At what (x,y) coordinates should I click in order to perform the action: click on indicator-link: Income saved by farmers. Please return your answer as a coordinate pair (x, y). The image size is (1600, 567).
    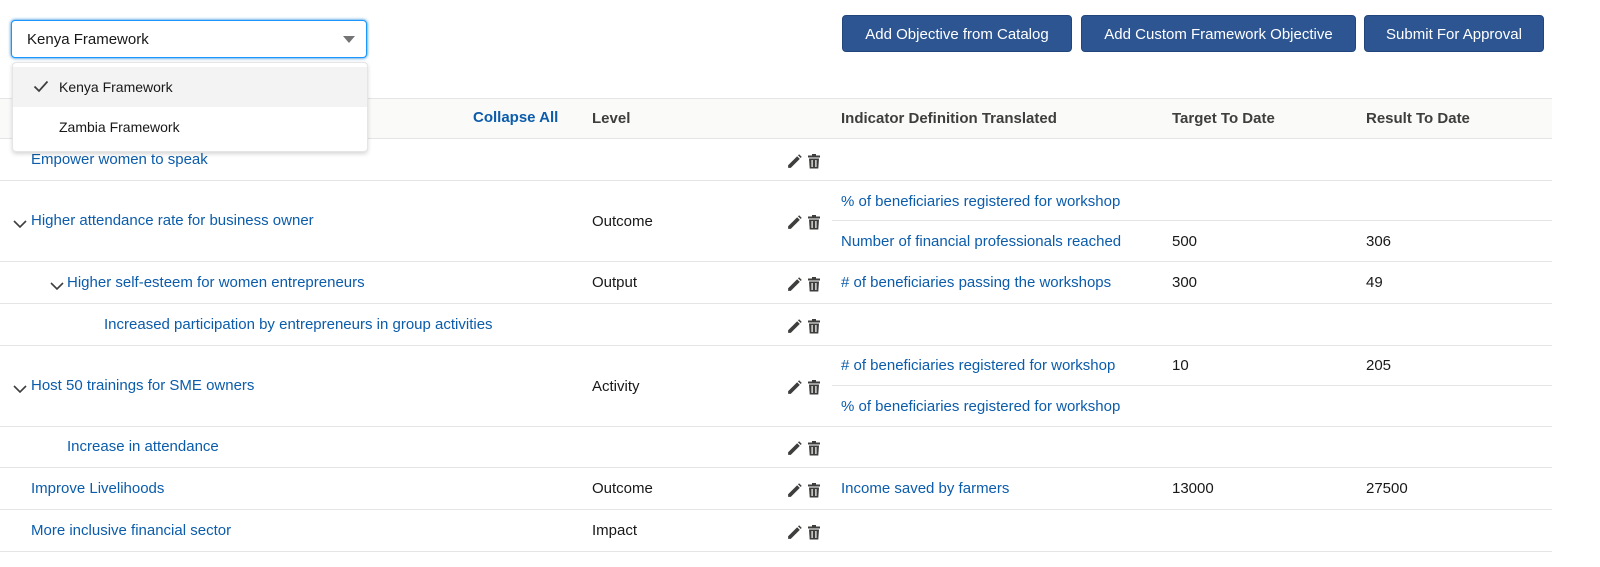
    Looking at the image, I should click on (925, 488).